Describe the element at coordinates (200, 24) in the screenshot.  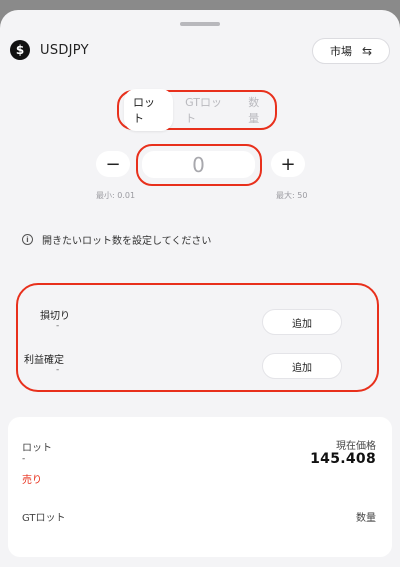
I see `sheet-grabber` at that location.